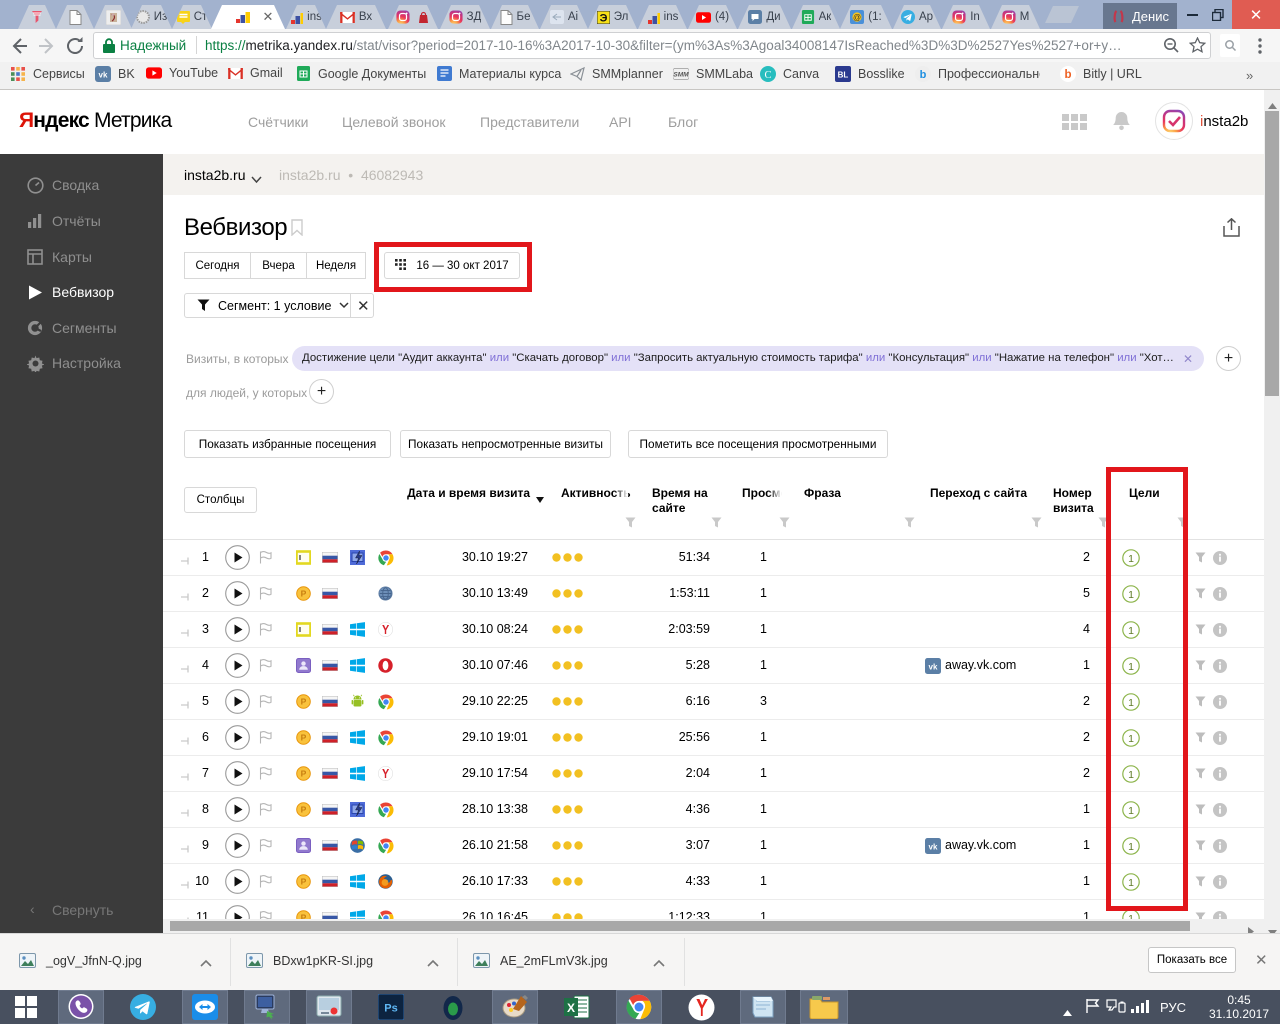 Image resolution: width=1280 pixels, height=1024 pixels. Describe the element at coordinates (843, 75) in the screenshot. I see `svg-text: BL` at that location.